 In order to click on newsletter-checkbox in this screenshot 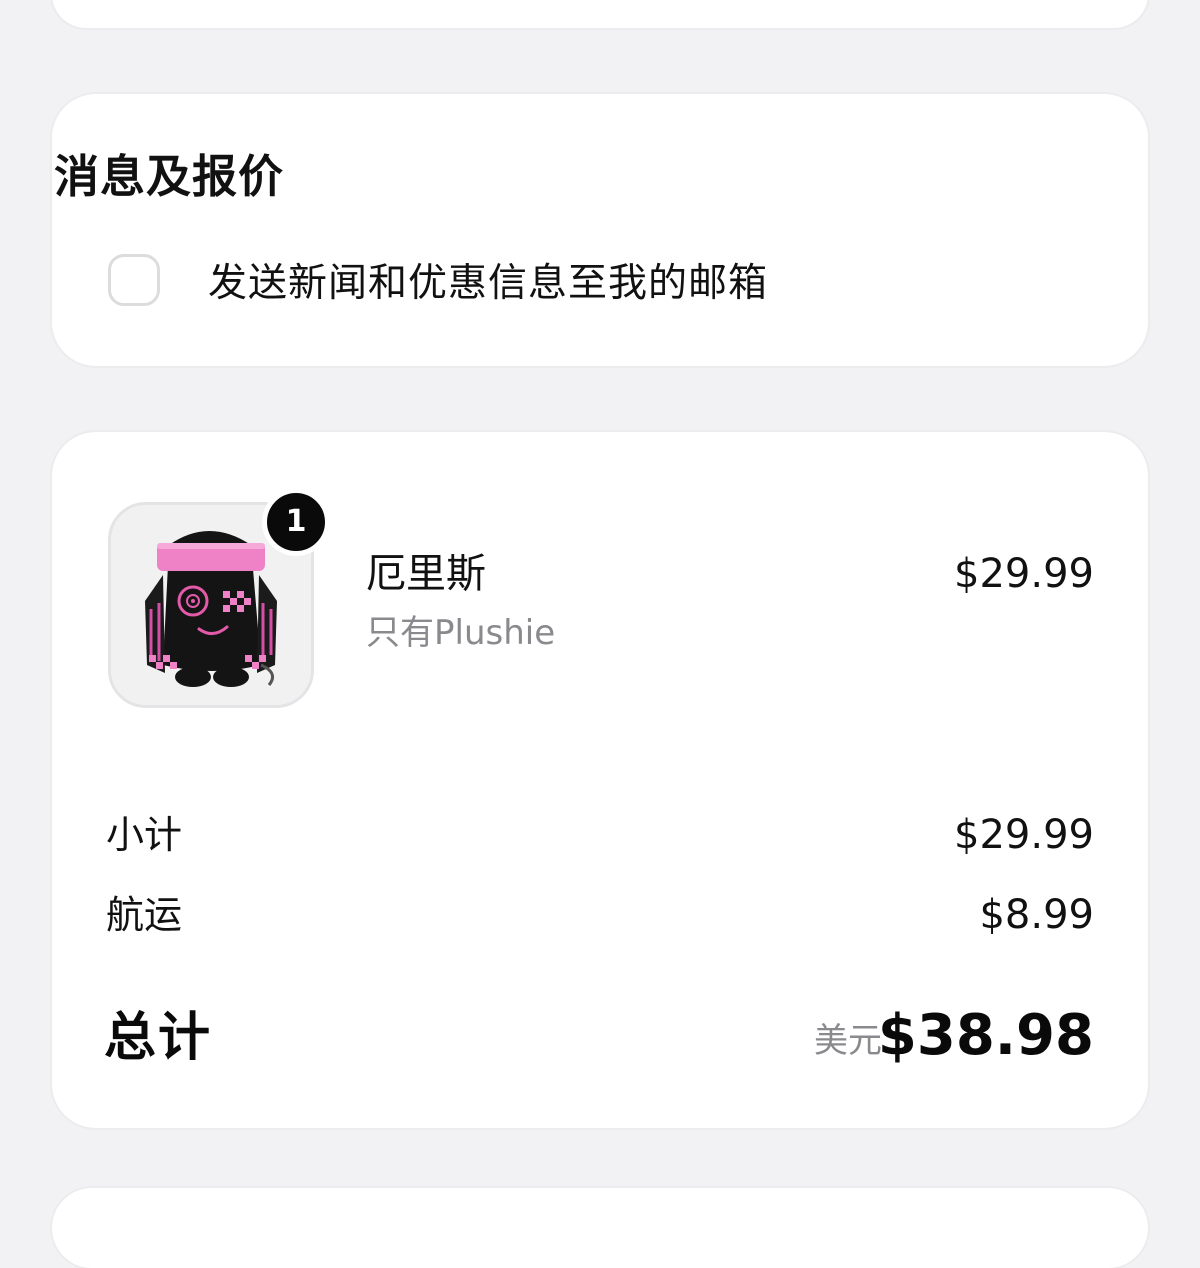, I will do `click(134, 280)`.